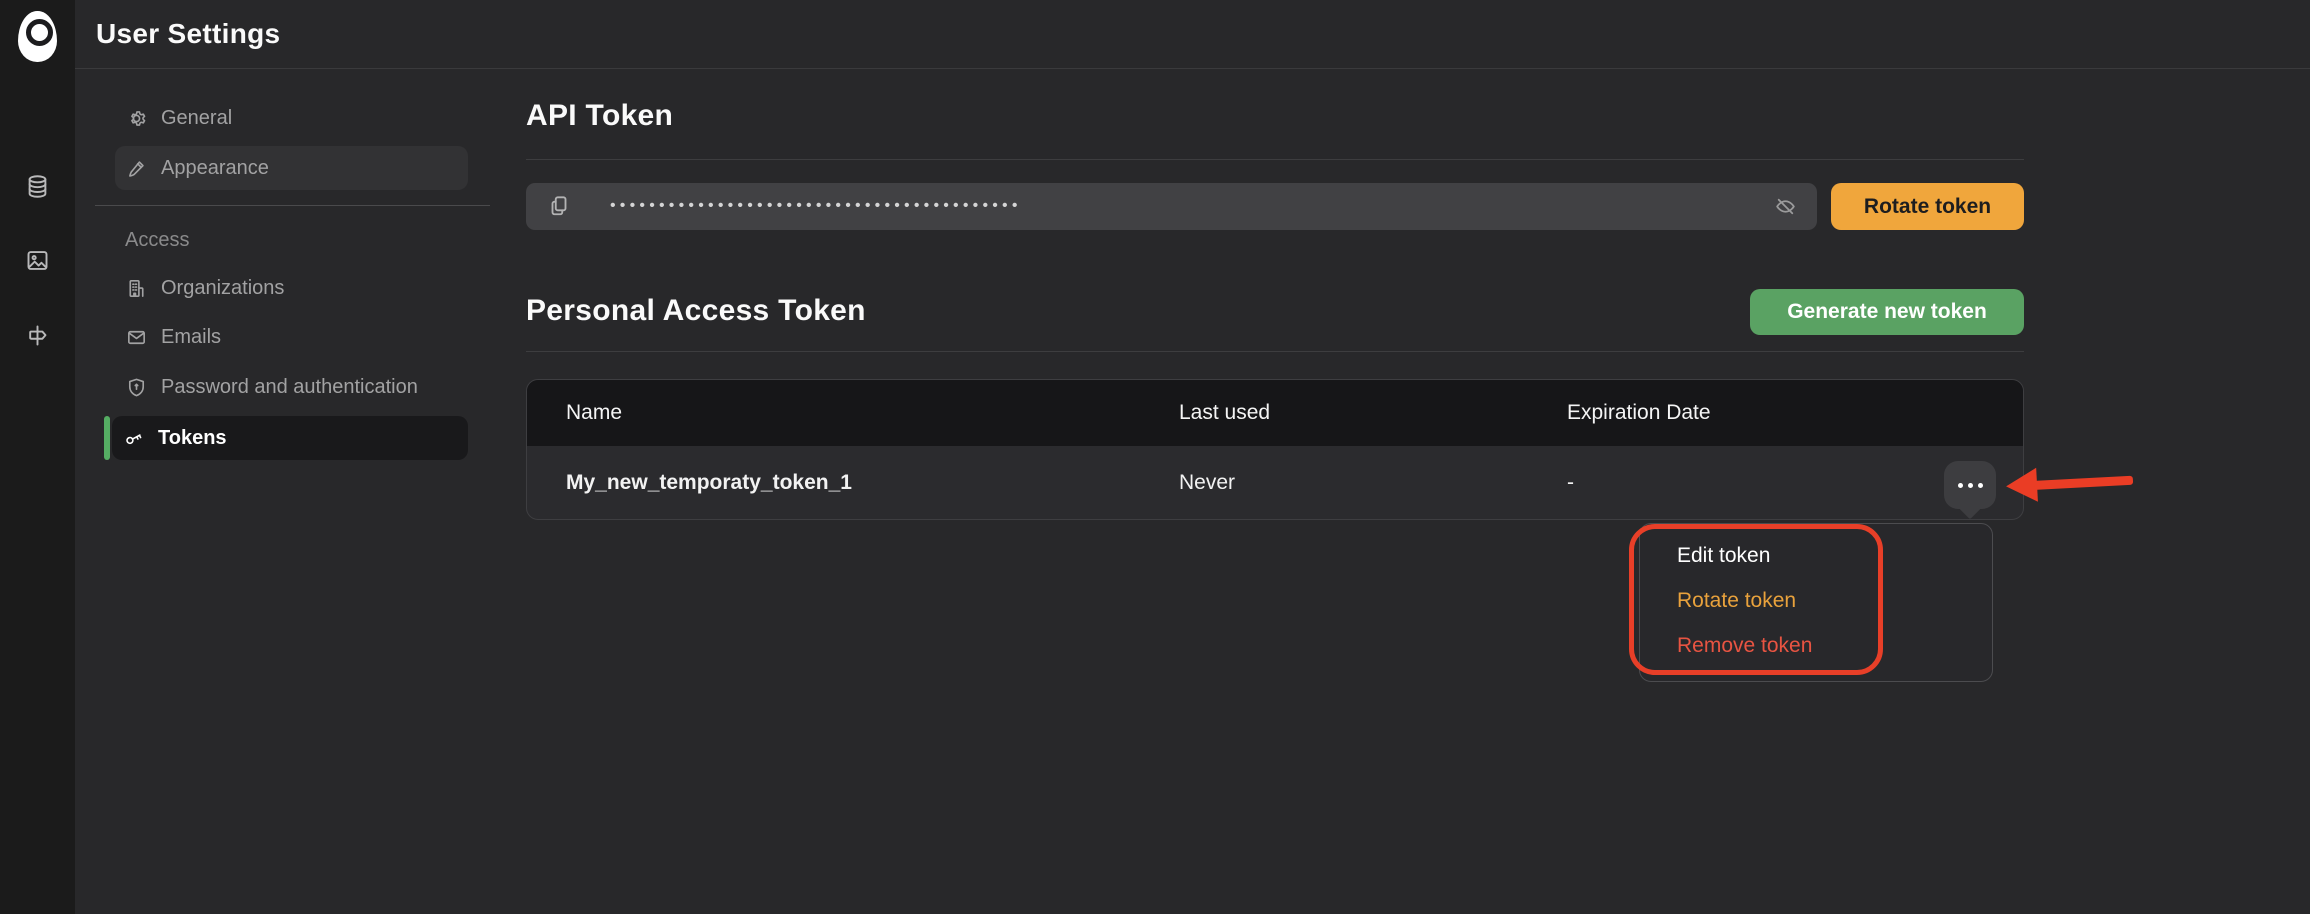 The width and height of the screenshot is (2310, 914). What do you see at coordinates (37, 260) in the screenshot?
I see `images-icon` at bounding box center [37, 260].